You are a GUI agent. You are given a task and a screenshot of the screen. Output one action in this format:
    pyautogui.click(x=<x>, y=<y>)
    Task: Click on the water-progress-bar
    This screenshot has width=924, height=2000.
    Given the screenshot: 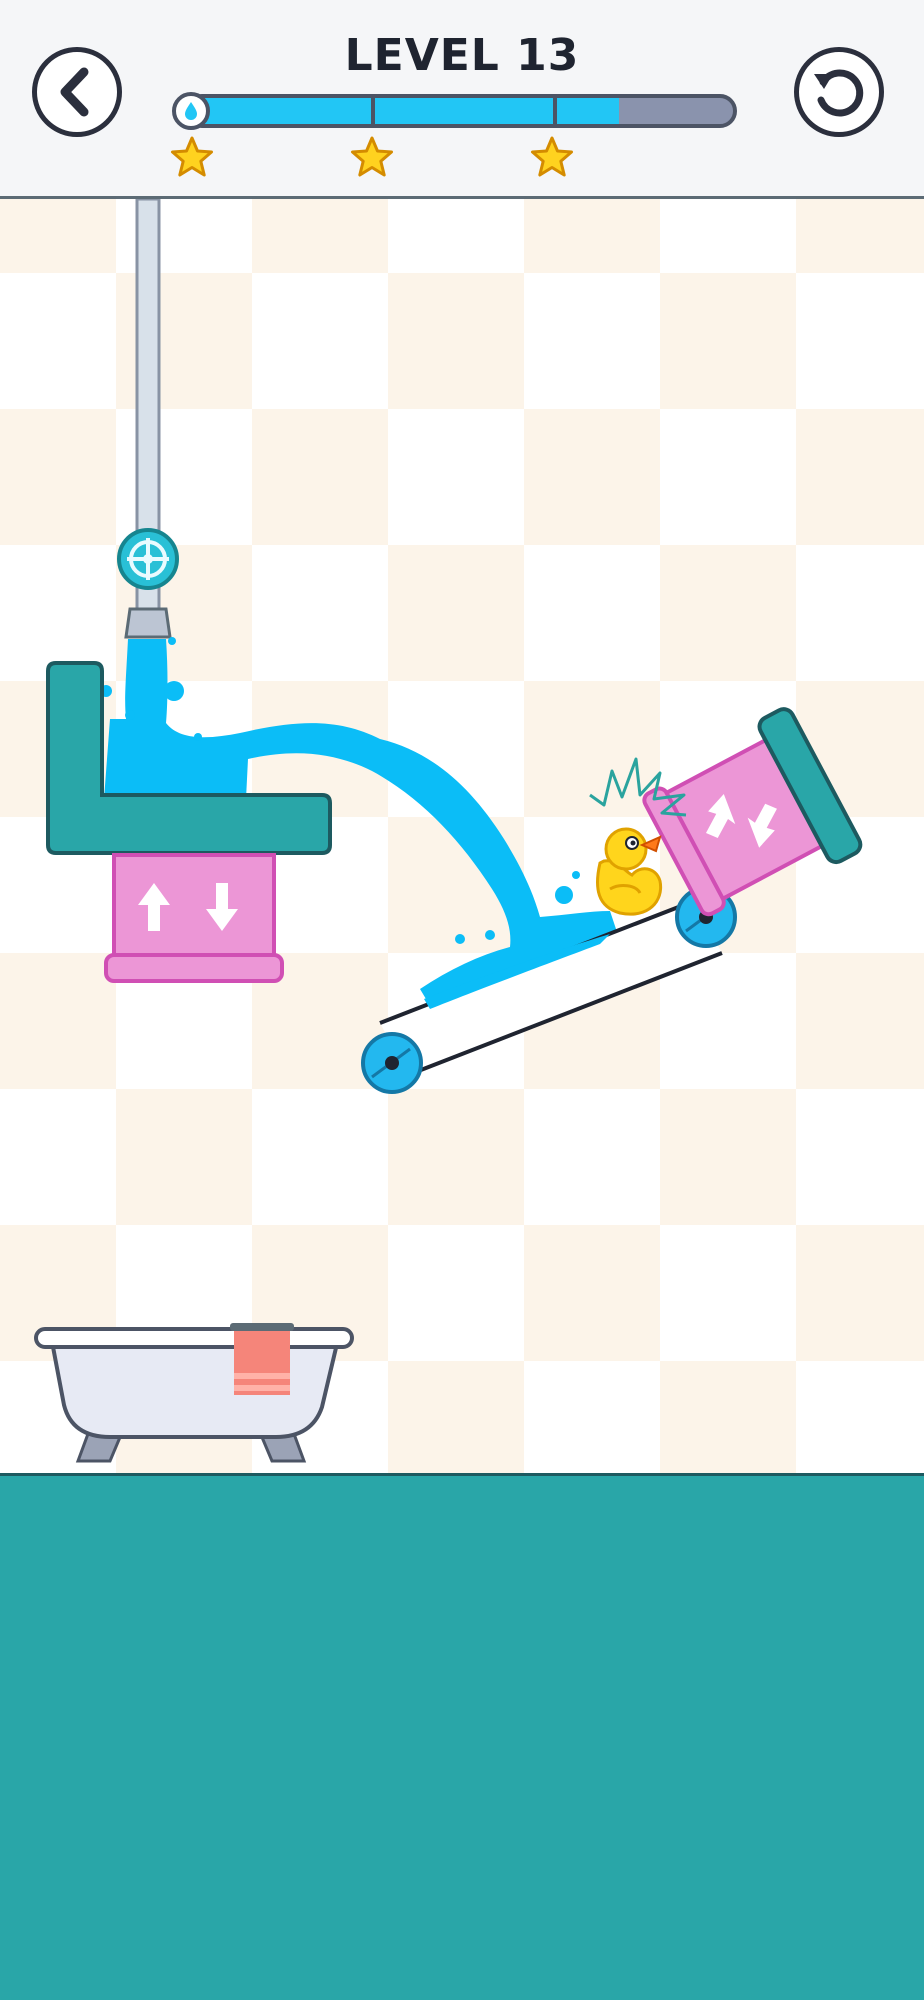 What is the action you would take?
    pyautogui.click(x=461, y=111)
    